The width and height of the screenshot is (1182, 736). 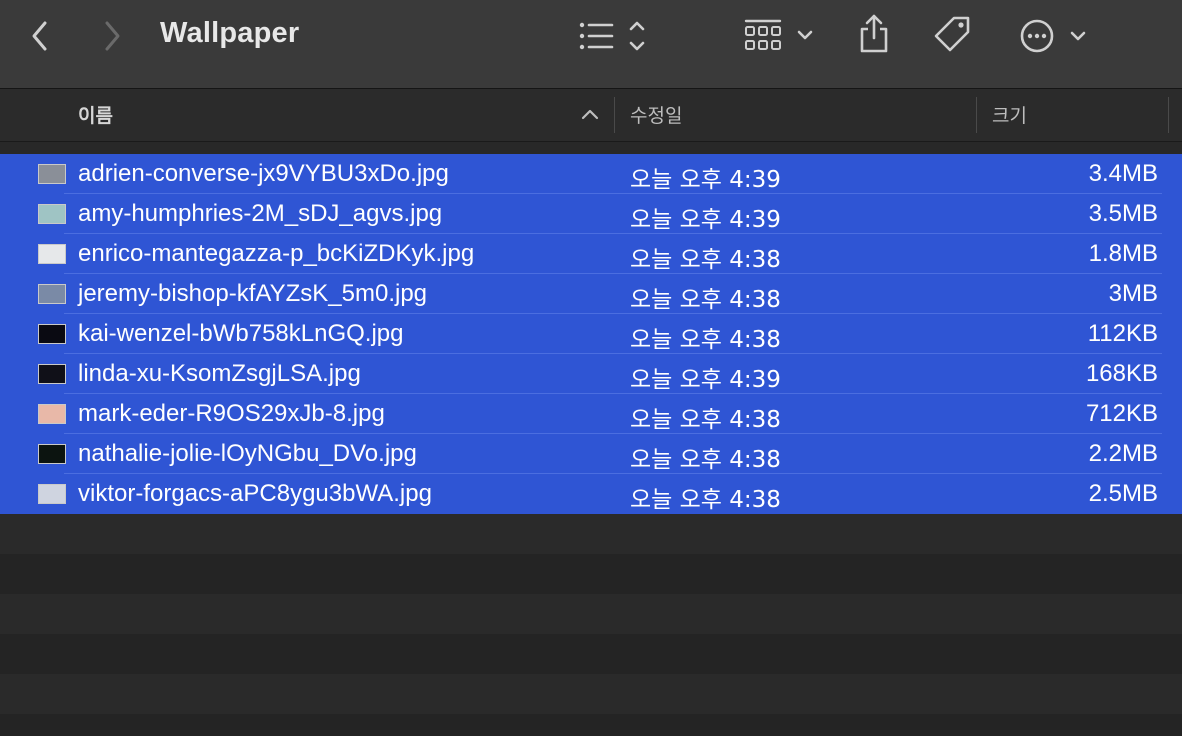 I want to click on file-size: 1.8MB, so click(x=1123, y=253).